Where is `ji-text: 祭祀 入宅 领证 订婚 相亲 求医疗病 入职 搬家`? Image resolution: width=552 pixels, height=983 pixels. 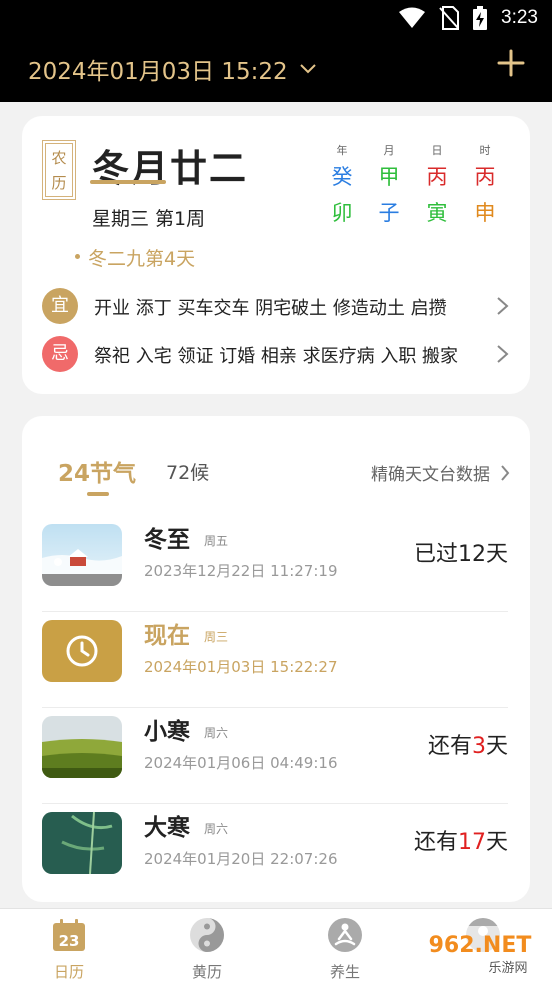 ji-text: 祭祀 入宅 领证 订婚 相亲 求医疗病 入职 搬家 is located at coordinates (276, 356).